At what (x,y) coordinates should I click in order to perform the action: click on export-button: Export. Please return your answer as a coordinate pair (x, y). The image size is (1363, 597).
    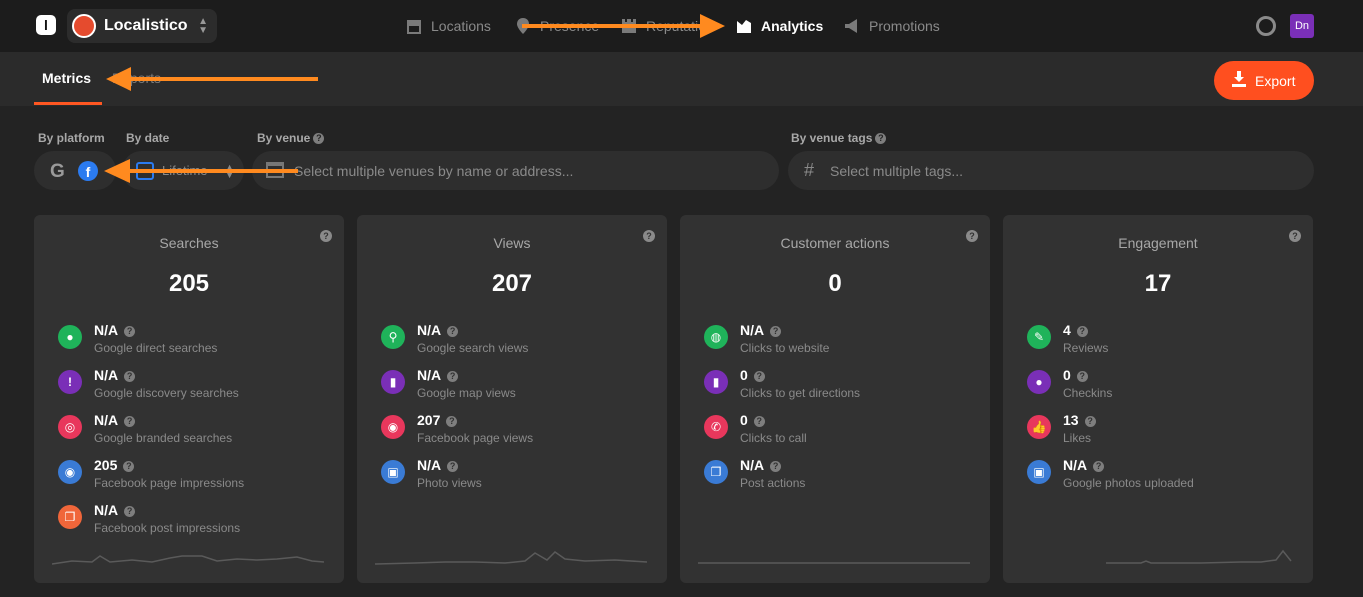
    Looking at the image, I should click on (1264, 80).